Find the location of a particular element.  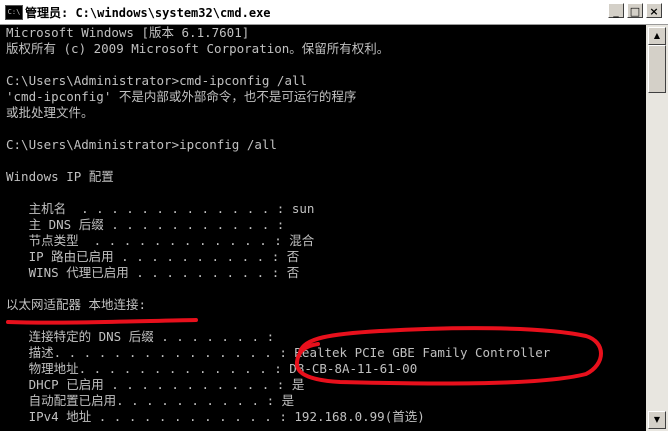

console-line: 或批处理文件。 is located at coordinates (50, 112).